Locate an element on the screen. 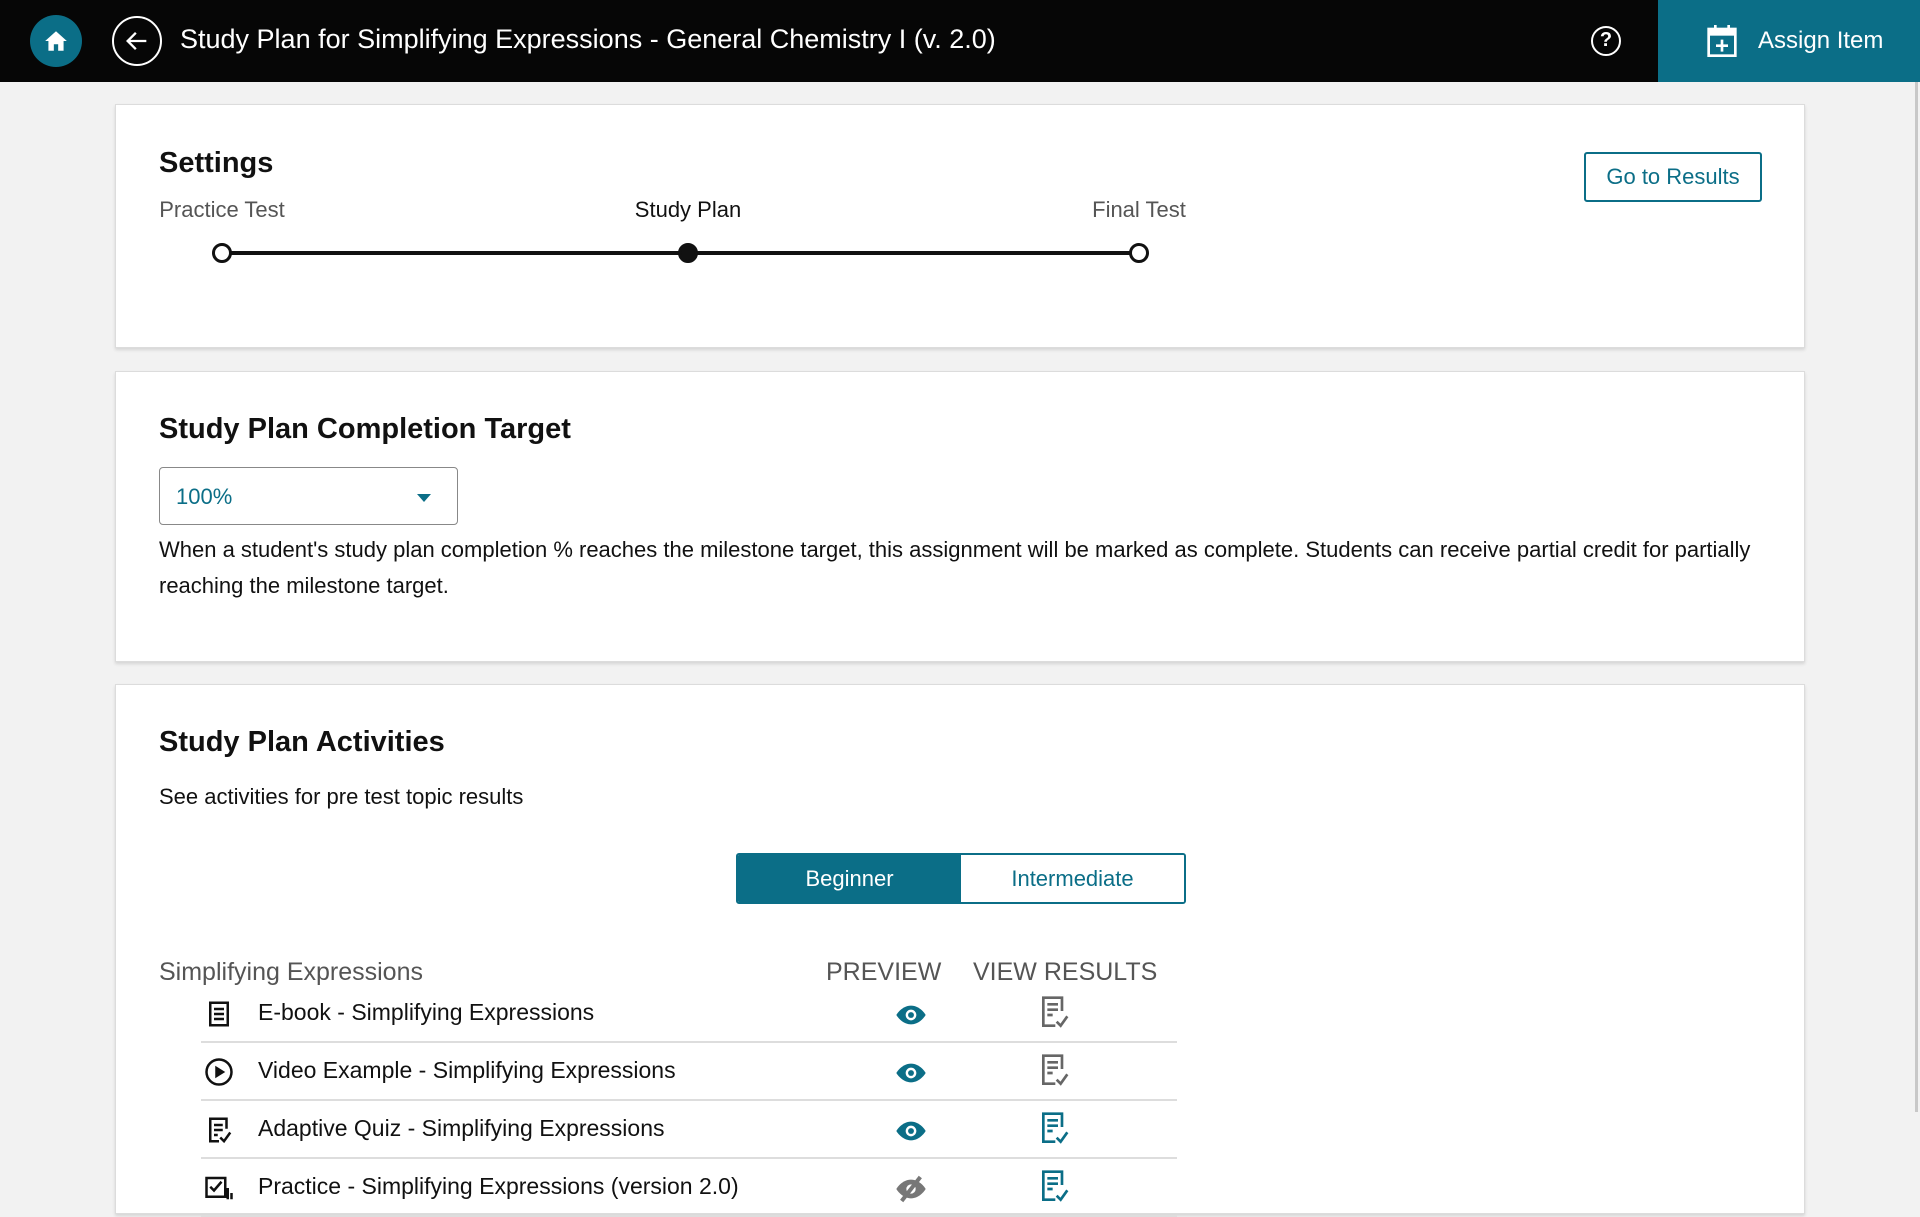 This screenshot has width=1920, height=1217. completion-title: Study Plan Completion Target is located at coordinates (365, 429).